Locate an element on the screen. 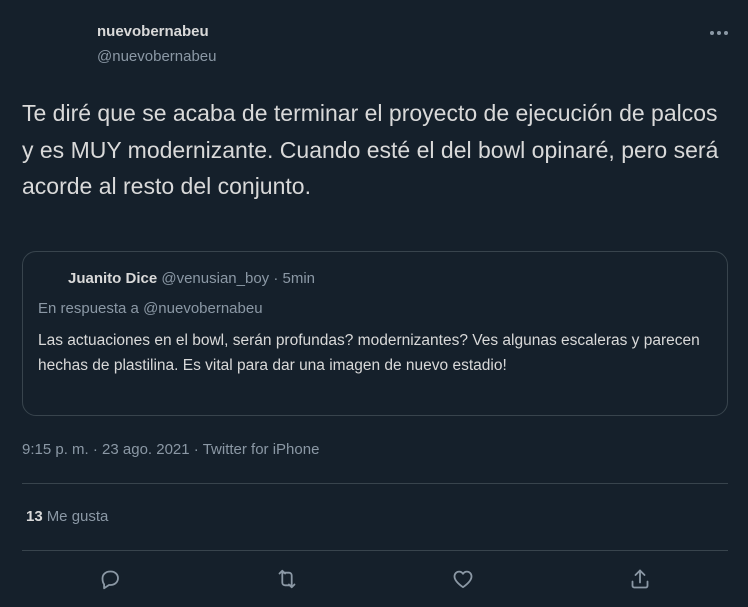 The image size is (748, 607). more-icon is located at coordinates (719, 33).